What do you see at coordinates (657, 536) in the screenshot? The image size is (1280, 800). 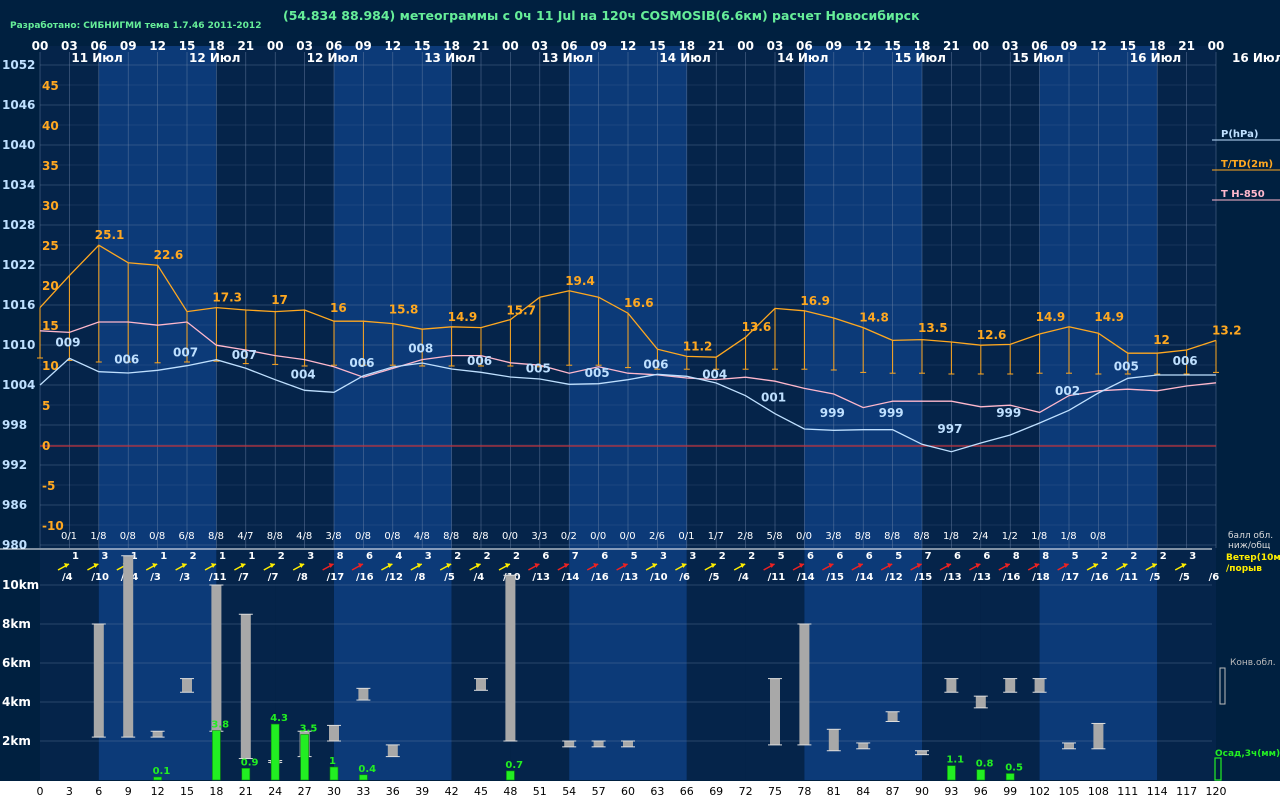 I see `cloud-cover-label: 2/6` at bounding box center [657, 536].